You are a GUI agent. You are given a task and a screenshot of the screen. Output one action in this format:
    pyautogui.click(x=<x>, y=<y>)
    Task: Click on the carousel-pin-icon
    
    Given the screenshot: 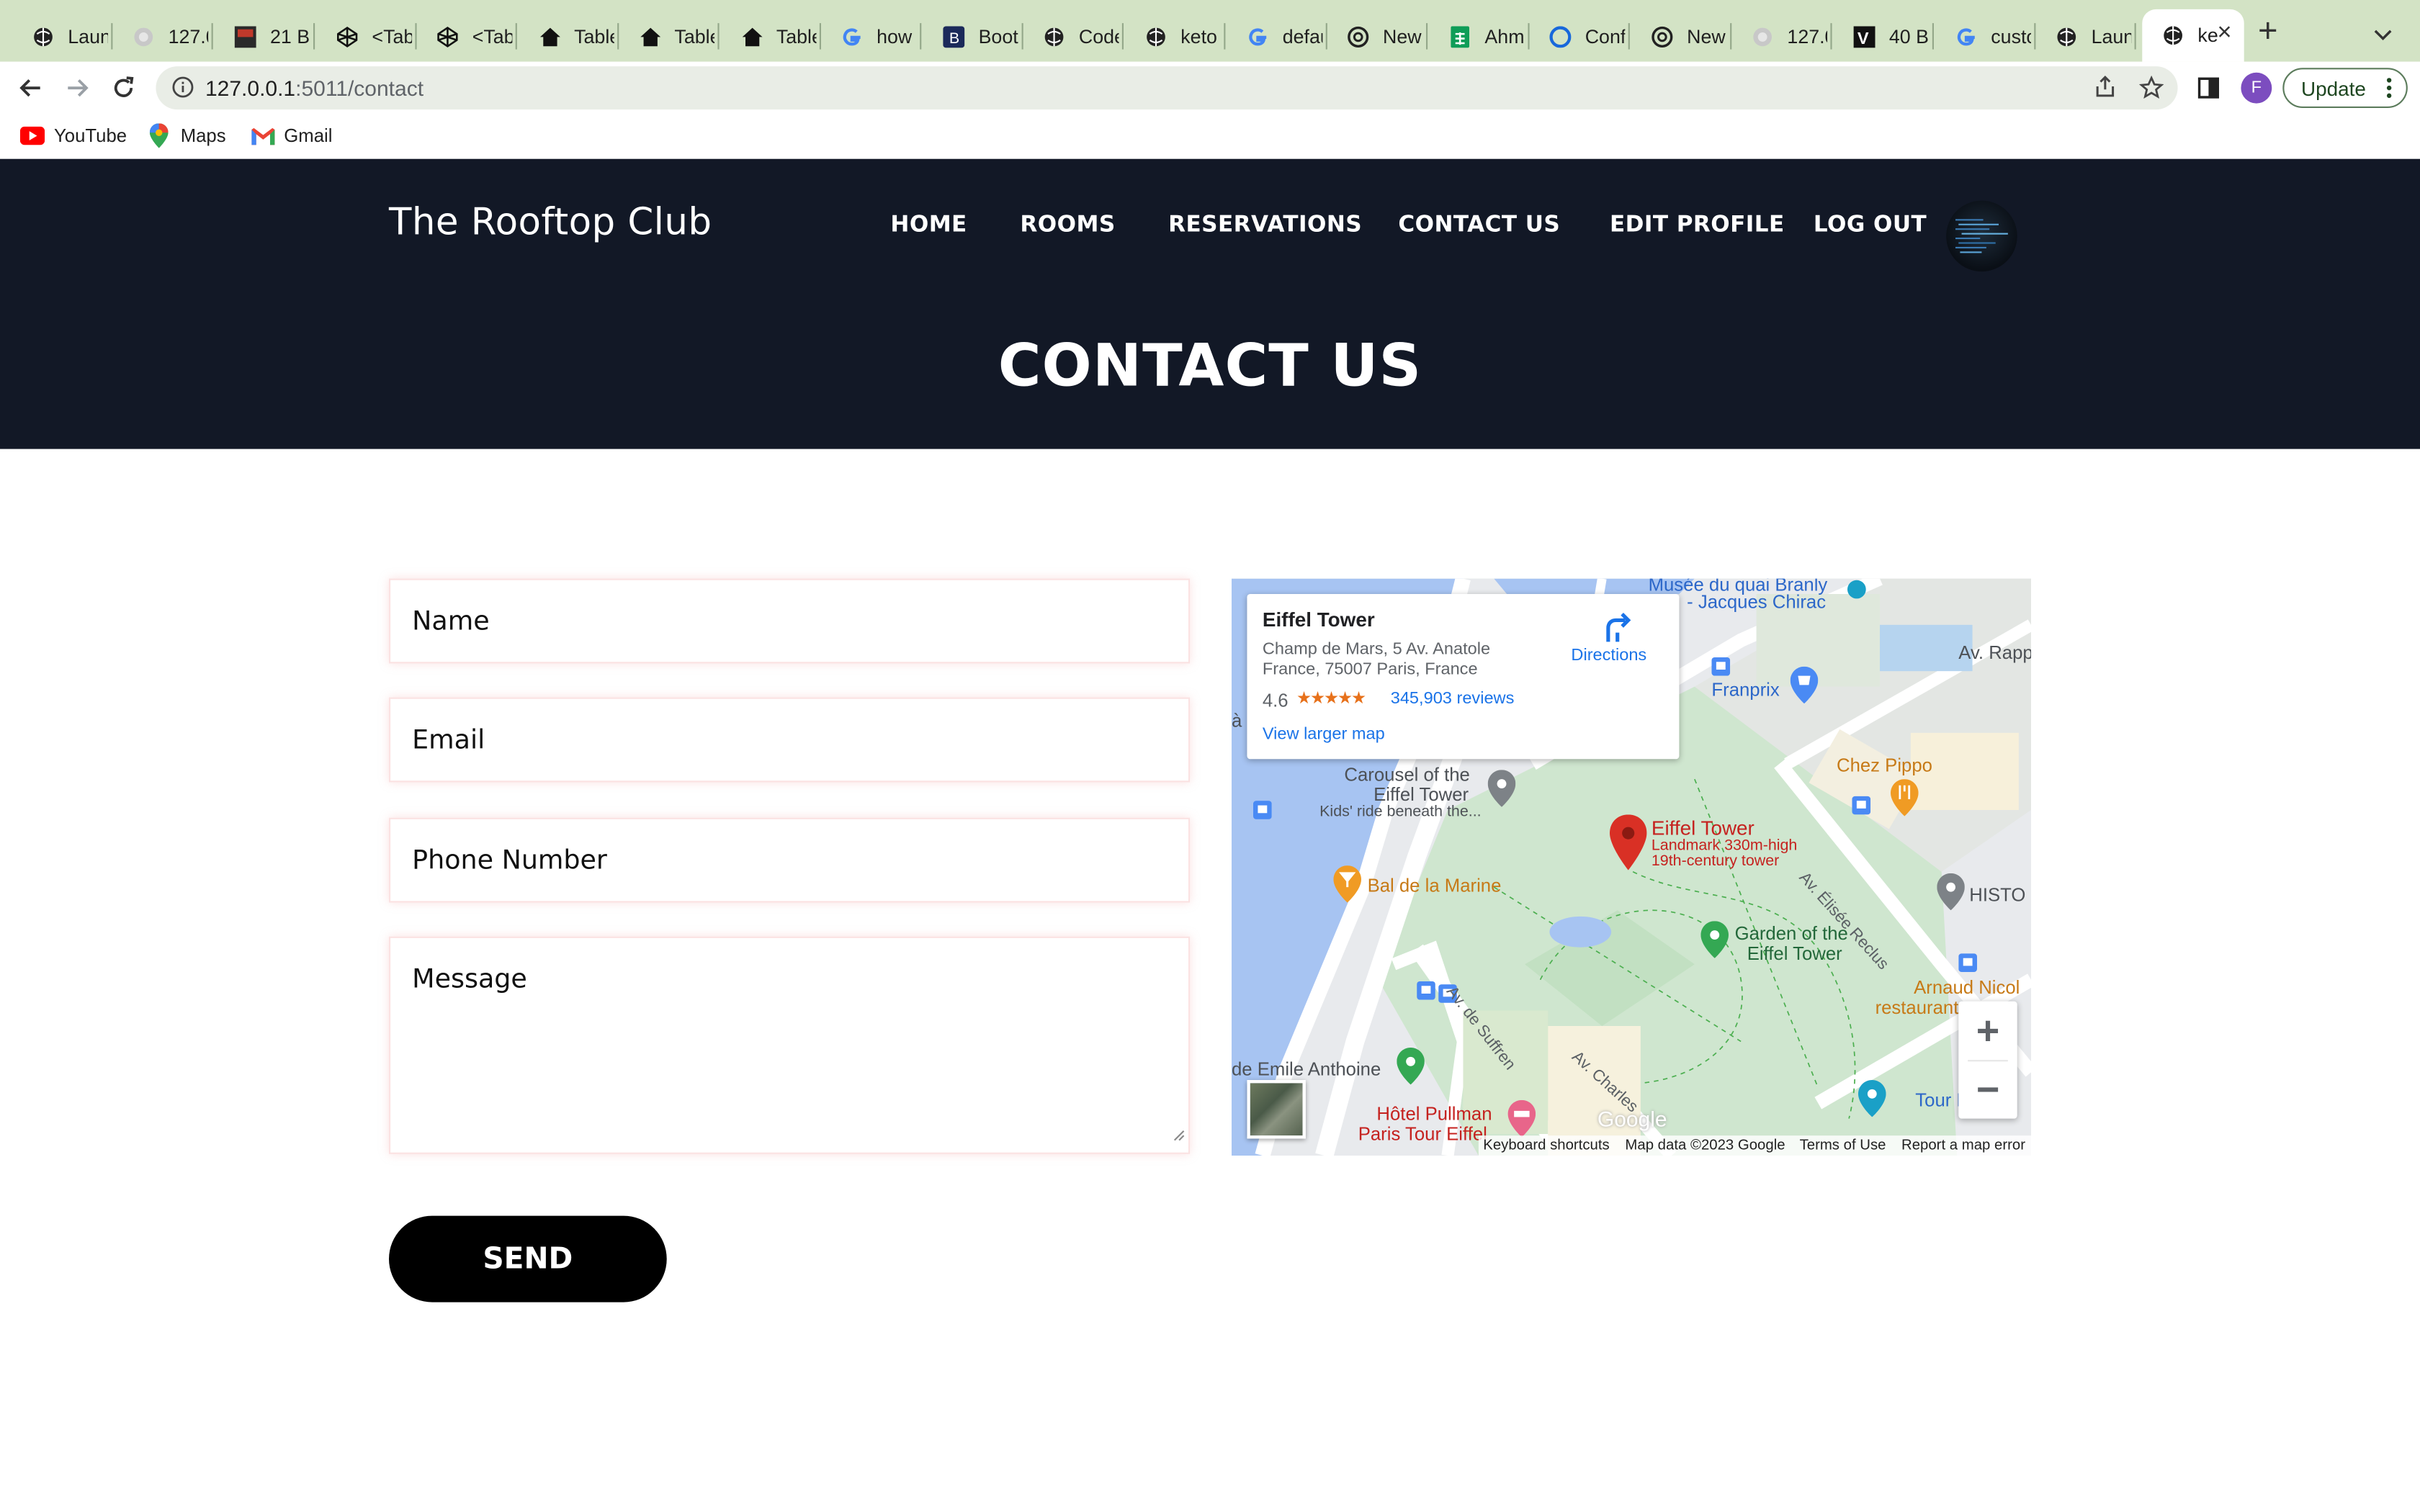 What is the action you would take?
    pyautogui.click(x=1502, y=788)
    